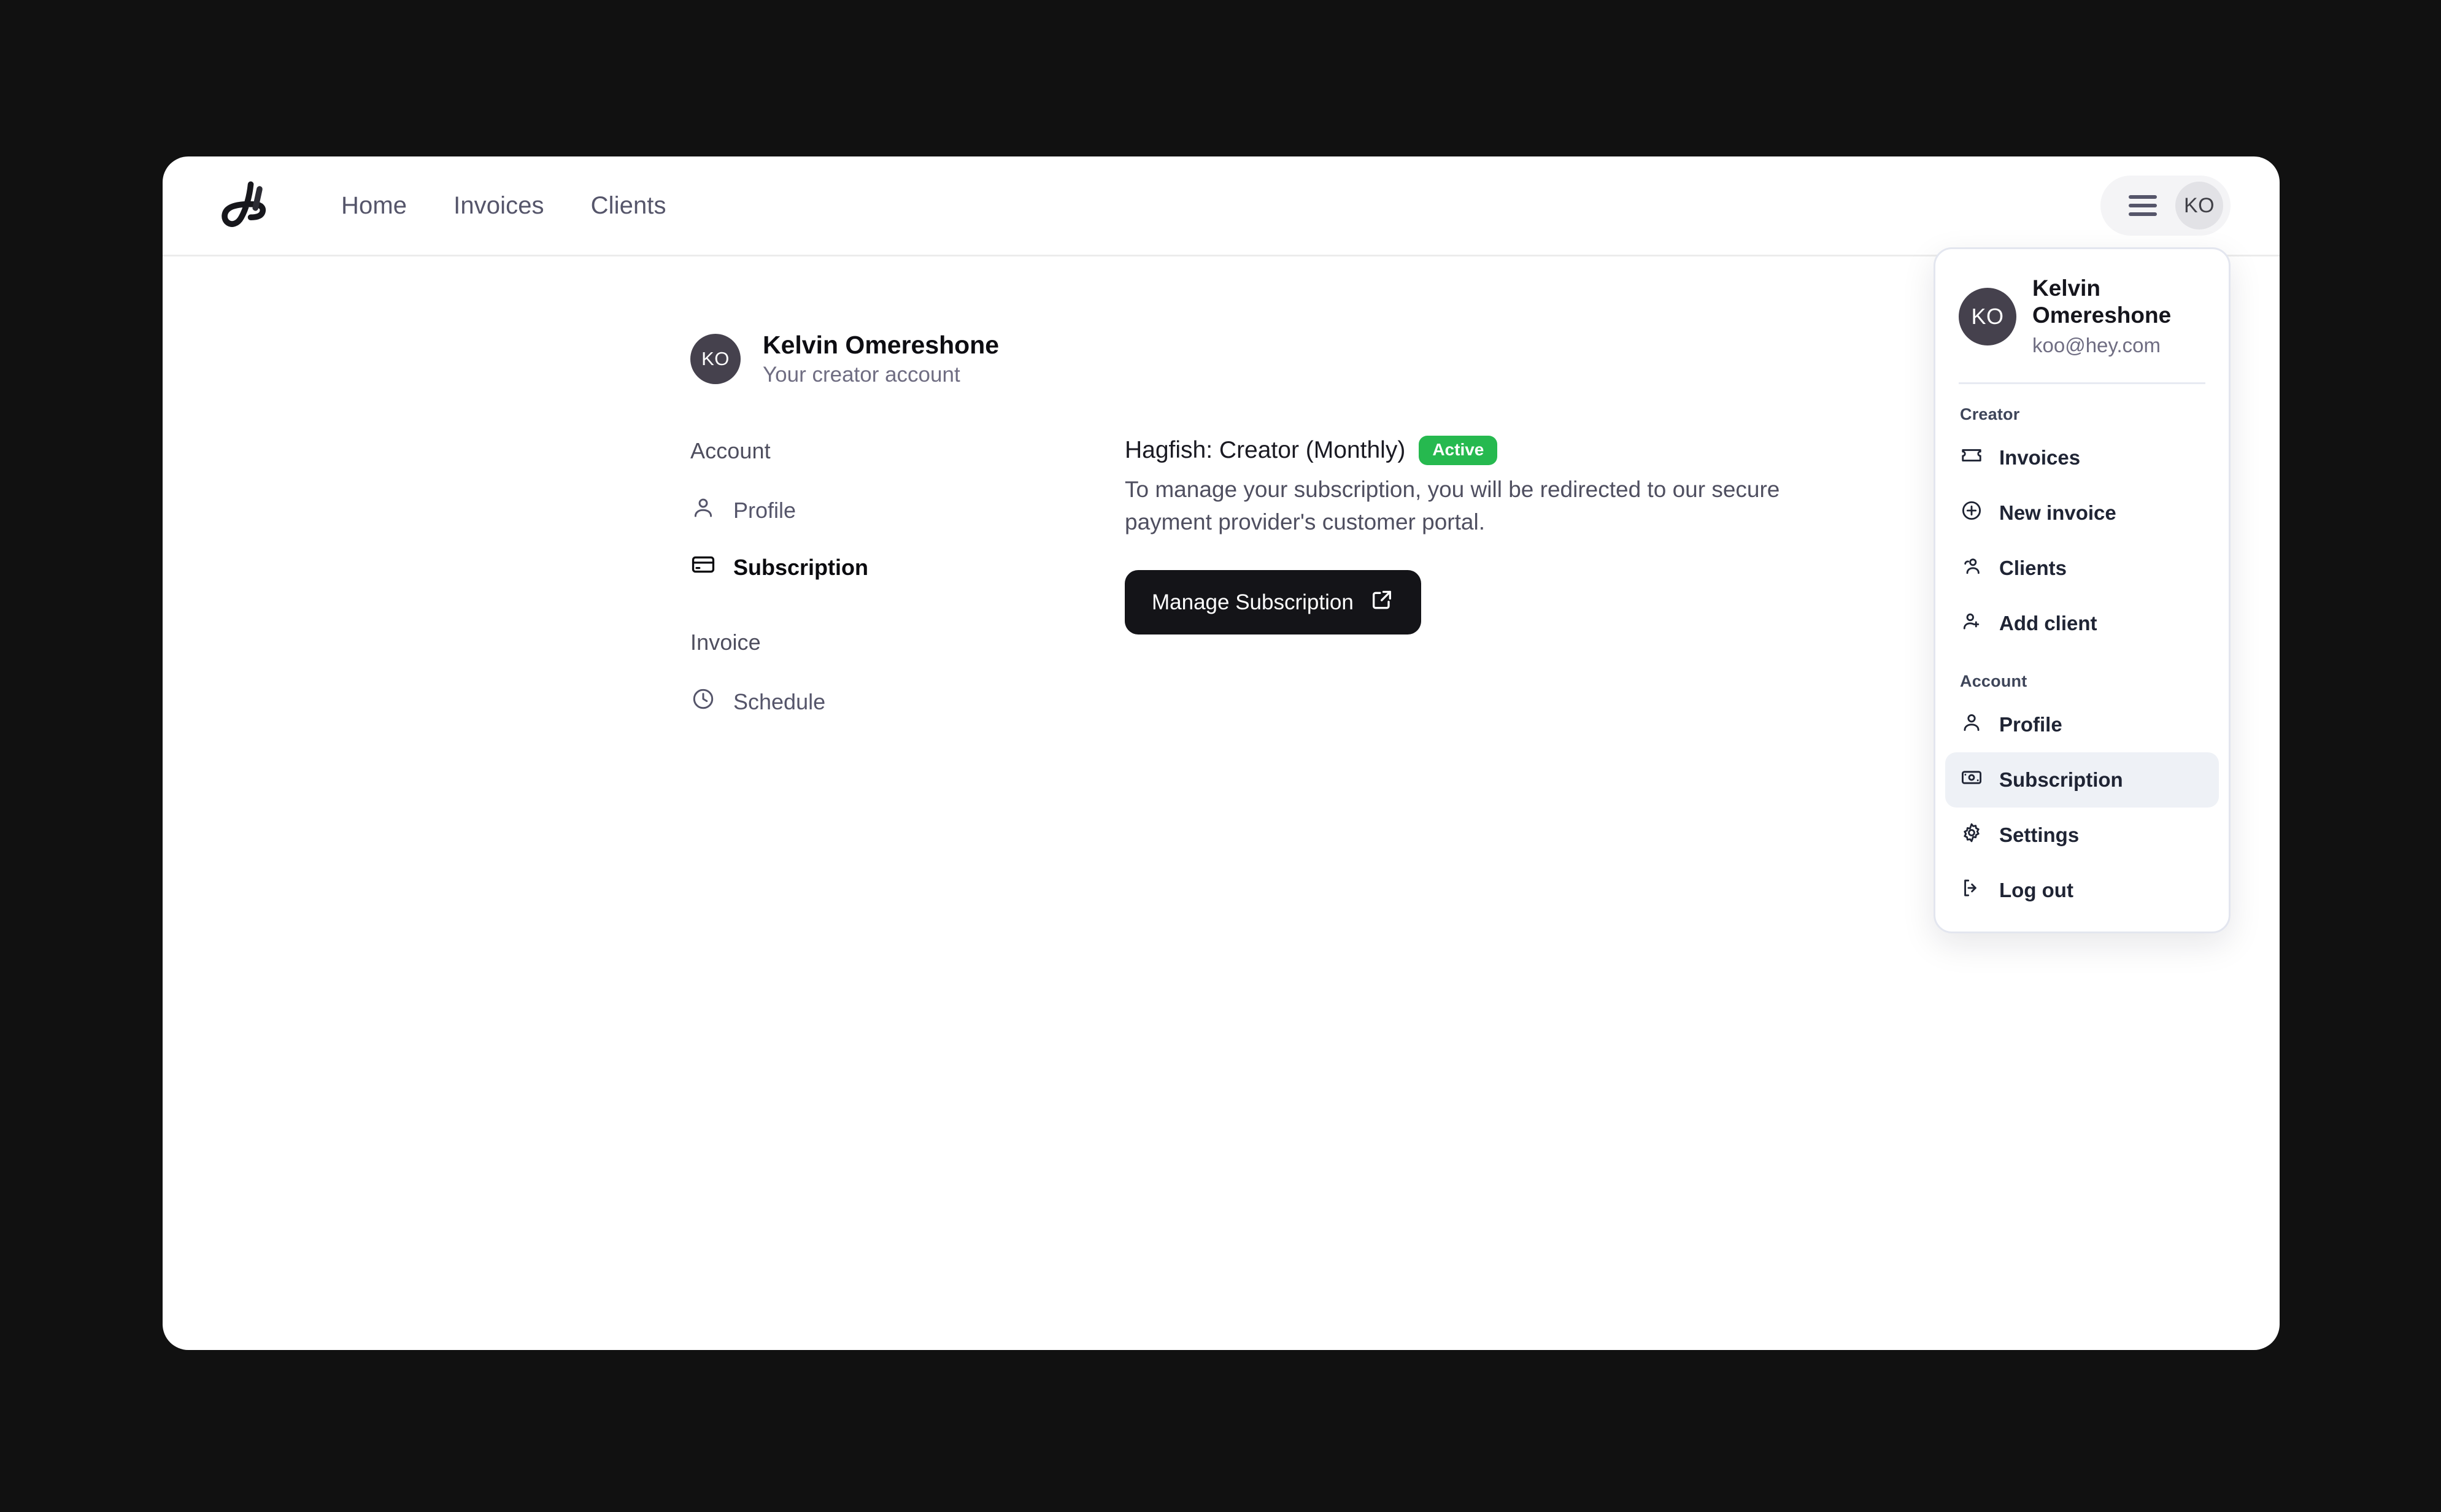 The image size is (2441, 1512). Describe the element at coordinates (2061, 780) in the screenshot. I see `dropdown-item-label: Subscription` at that location.